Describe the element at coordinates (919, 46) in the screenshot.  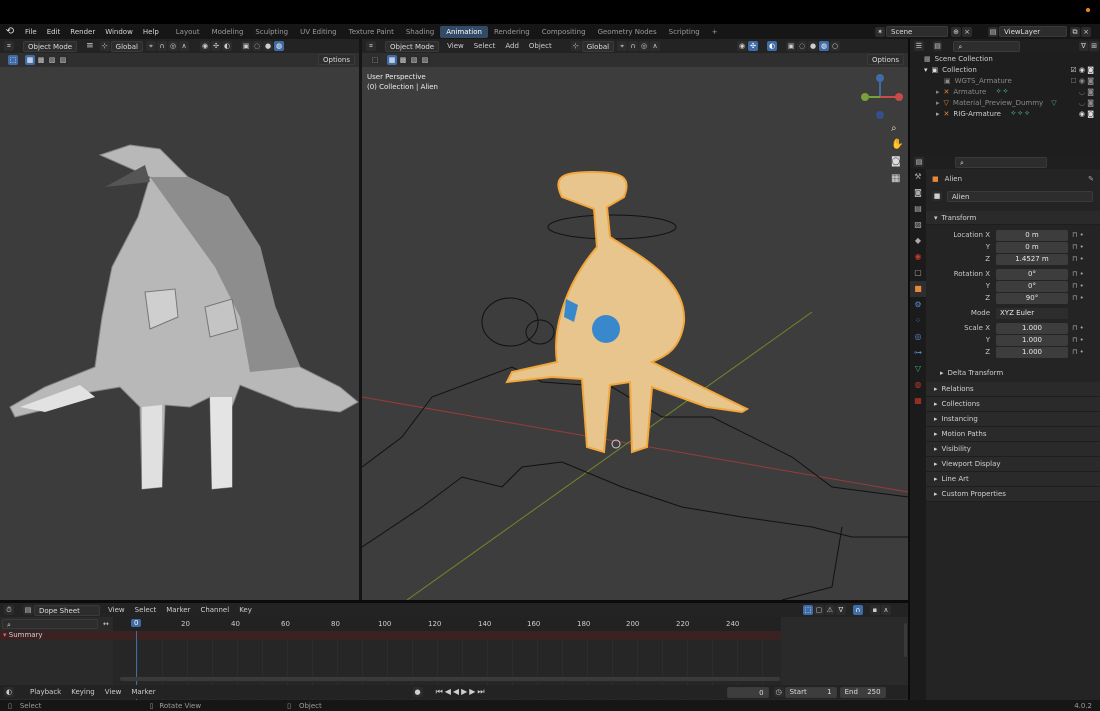
I see `outliner-editor-icon: ☰` at that location.